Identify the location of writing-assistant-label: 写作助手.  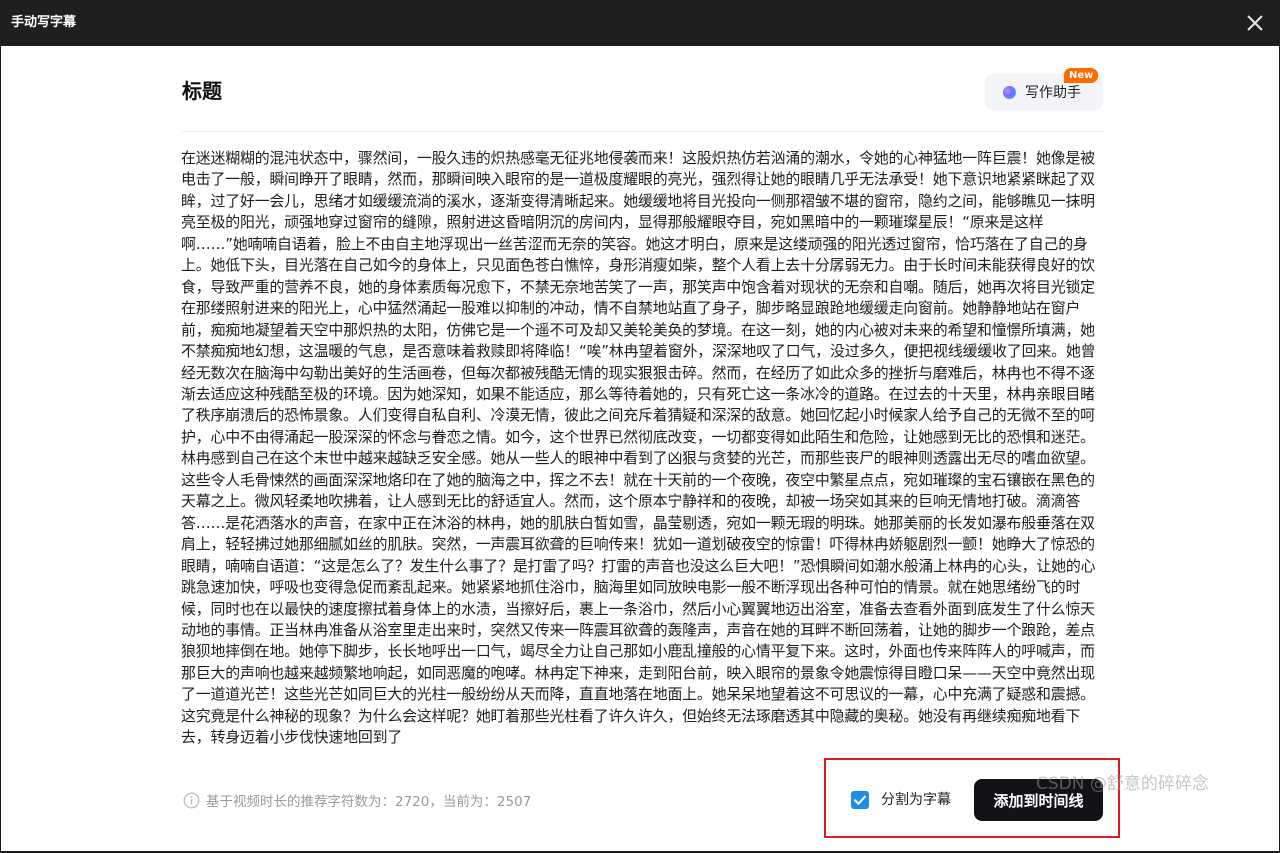
(1053, 93).